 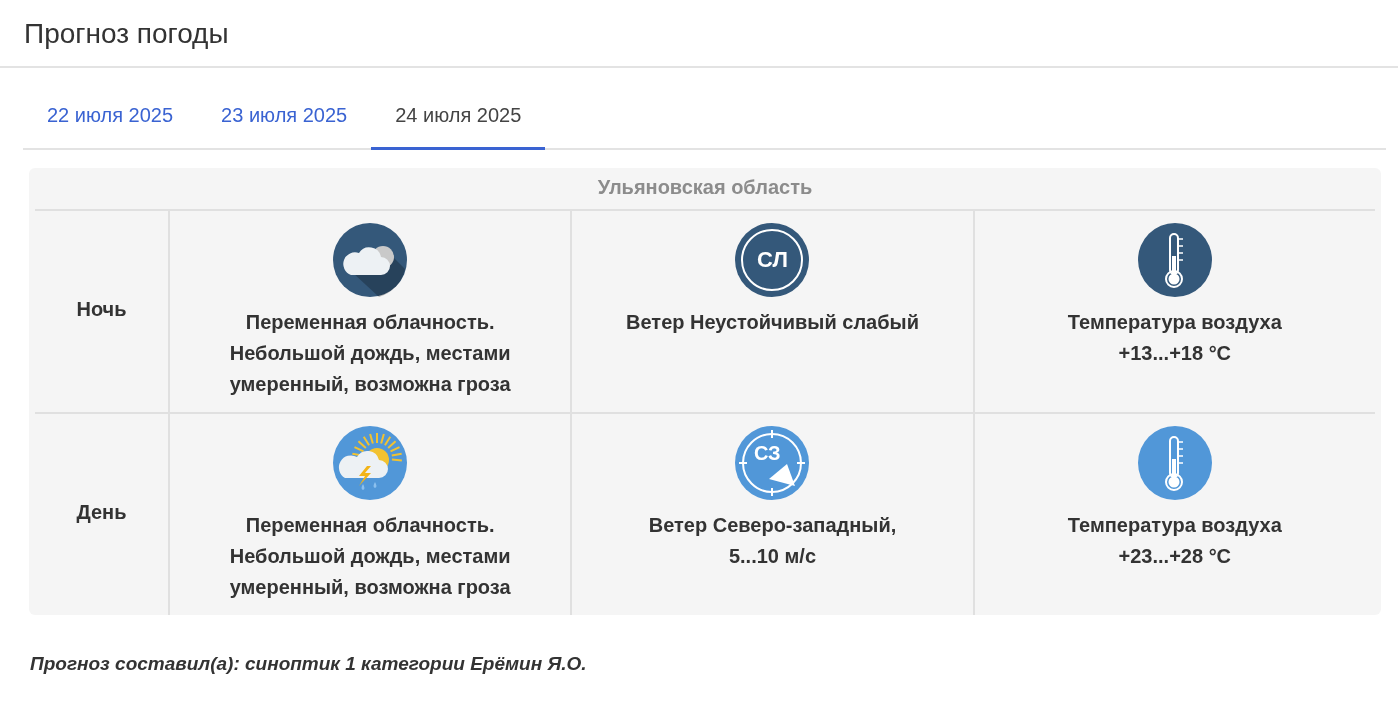 I want to click on date-tab: 23 июля 2025, so click(x=284, y=122).